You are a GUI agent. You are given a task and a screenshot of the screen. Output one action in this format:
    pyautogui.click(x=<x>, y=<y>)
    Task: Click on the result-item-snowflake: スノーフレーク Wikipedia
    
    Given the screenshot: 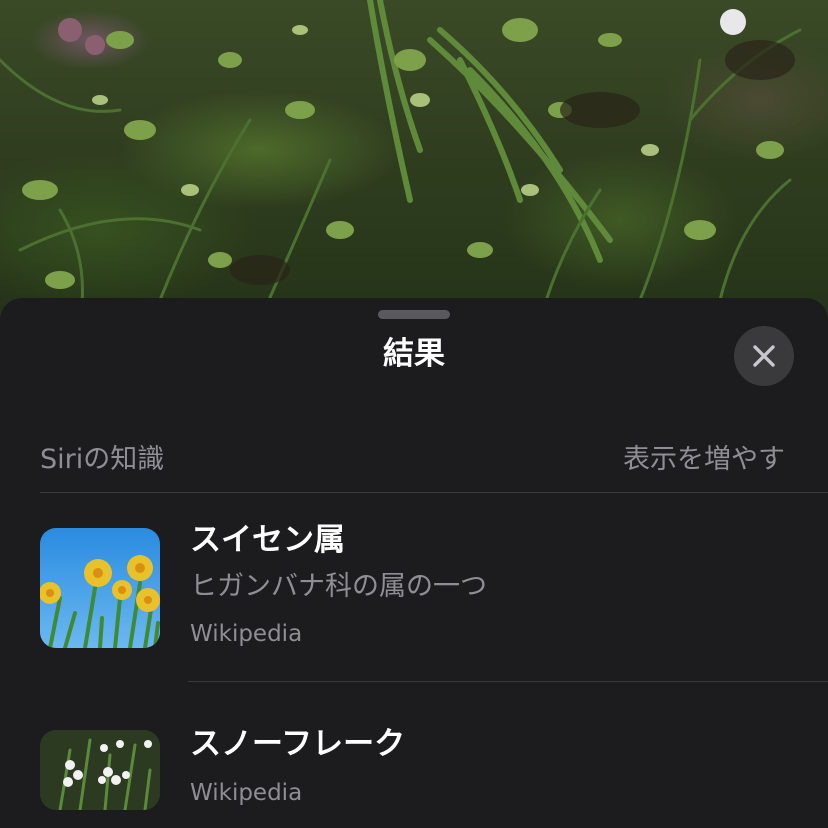 What is the action you would take?
    pyautogui.click(x=434, y=773)
    